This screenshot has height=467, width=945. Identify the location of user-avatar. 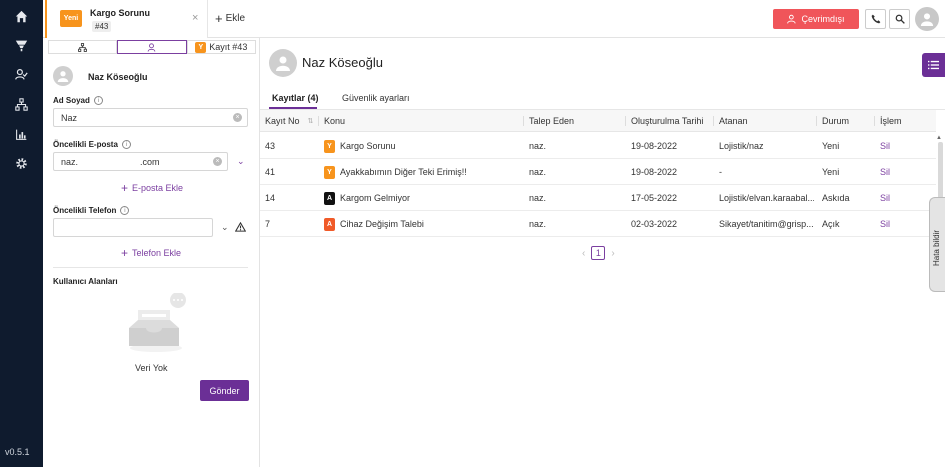
(927, 19).